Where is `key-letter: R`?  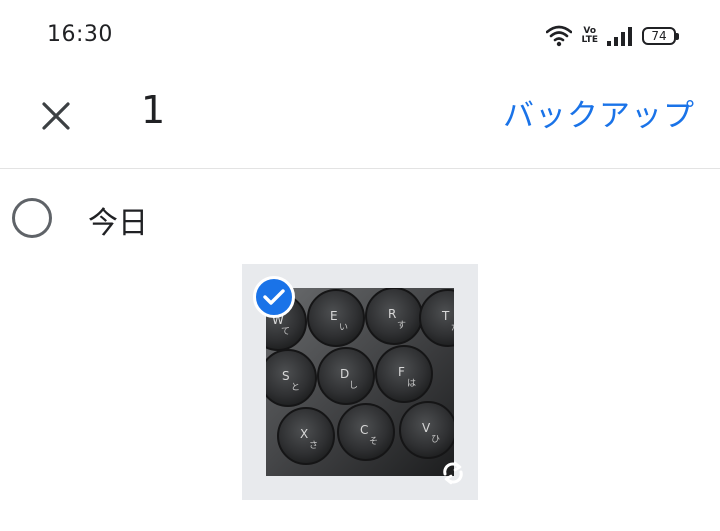
key-letter: R is located at coordinates (392, 314).